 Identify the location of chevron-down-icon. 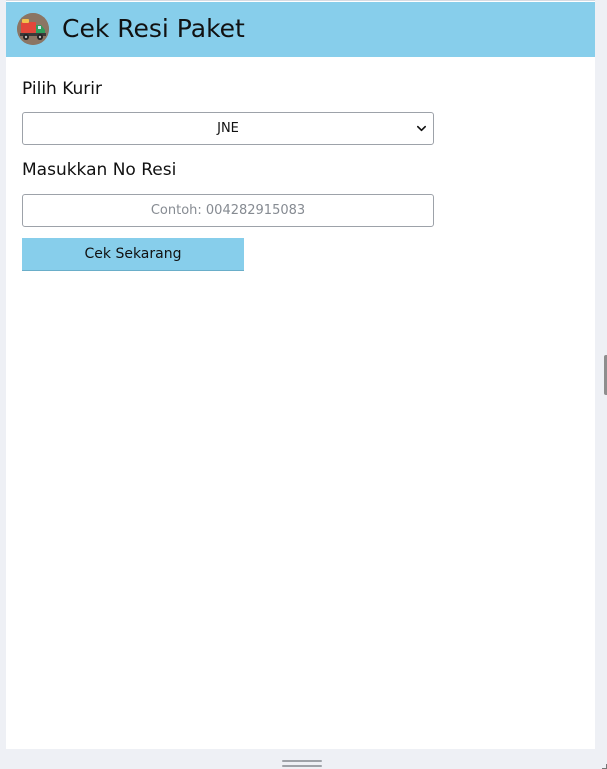
(421, 128).